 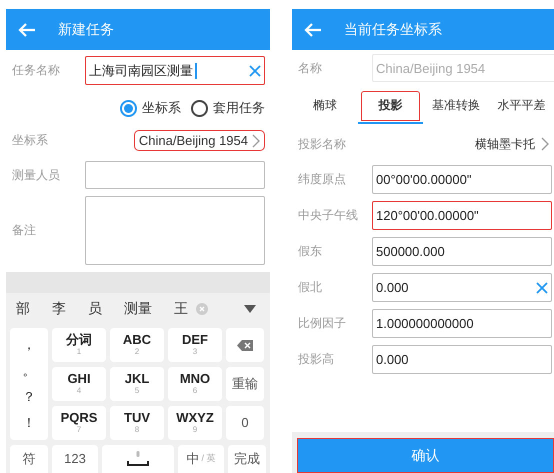 What do you see at coordinates (202, 309) in the screenshot?
I see `clear-candidates-icon` at bounding box center [202, 309].